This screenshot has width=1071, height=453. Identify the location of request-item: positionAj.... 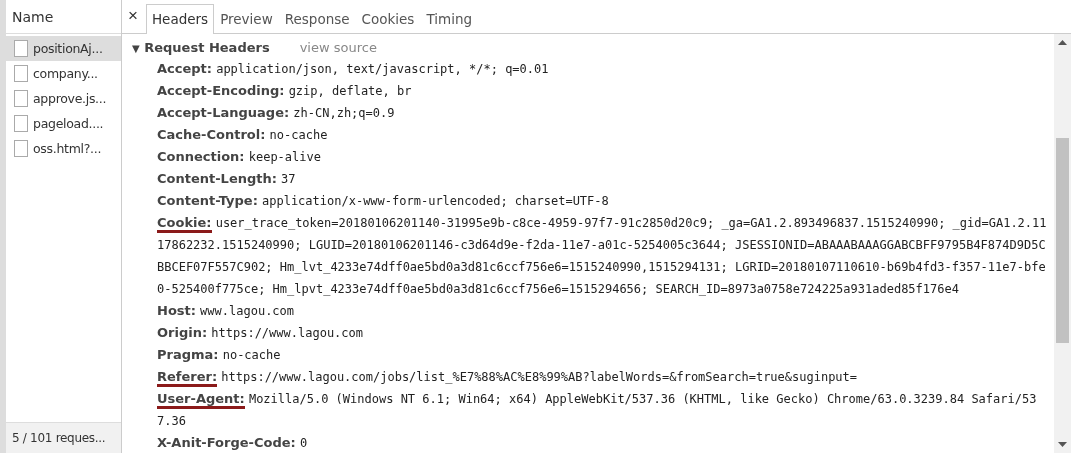
(63, 48).